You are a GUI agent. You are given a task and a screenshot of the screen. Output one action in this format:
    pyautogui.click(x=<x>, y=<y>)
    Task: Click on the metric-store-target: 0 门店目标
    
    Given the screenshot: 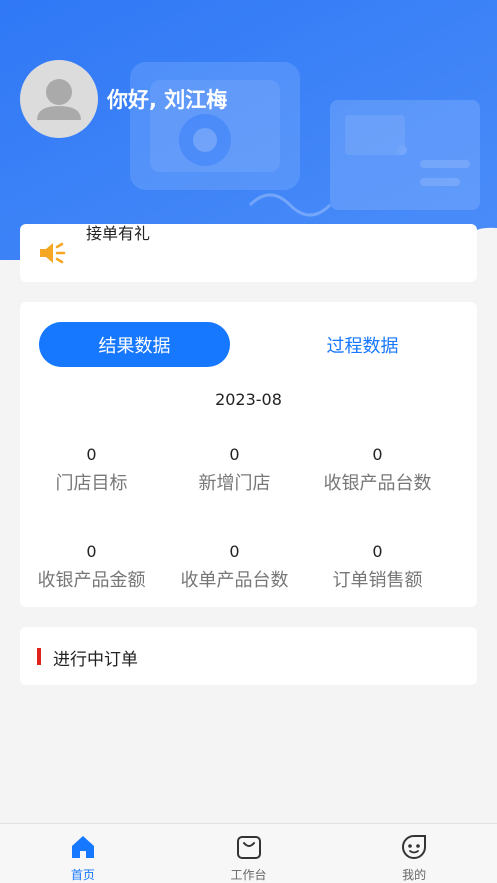 What is the action you would take?
    pyautogui.click(x=91, y=470)
    